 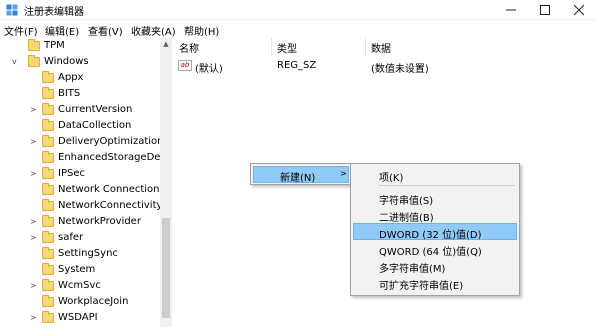 I want to click on scrollbar-thumb, so click(x=166, y=268).